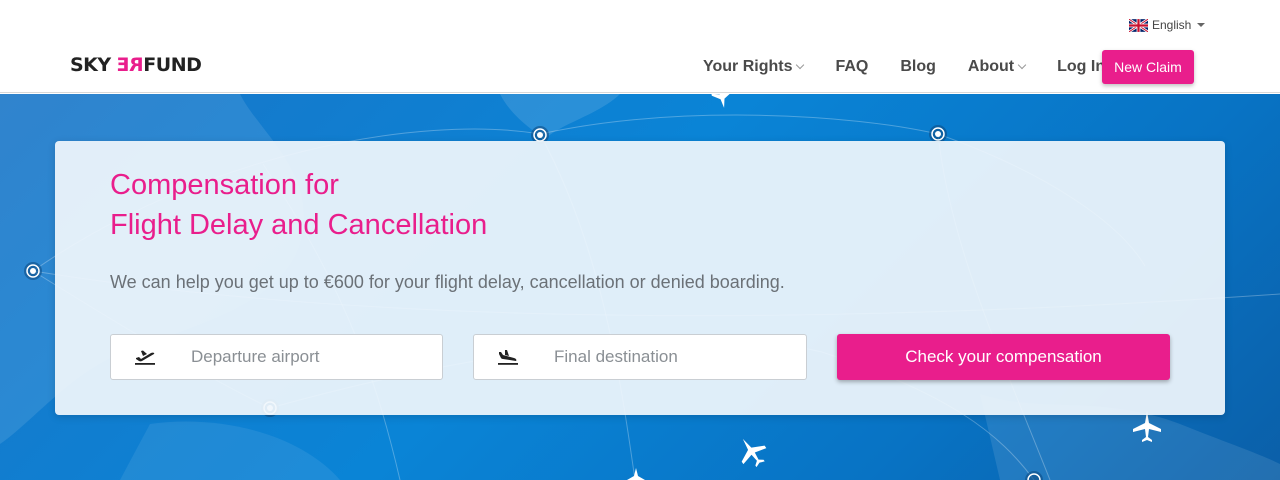 This screenshot has height=480, width=1280. I want to click on language-label: English, so click(1172, 25).